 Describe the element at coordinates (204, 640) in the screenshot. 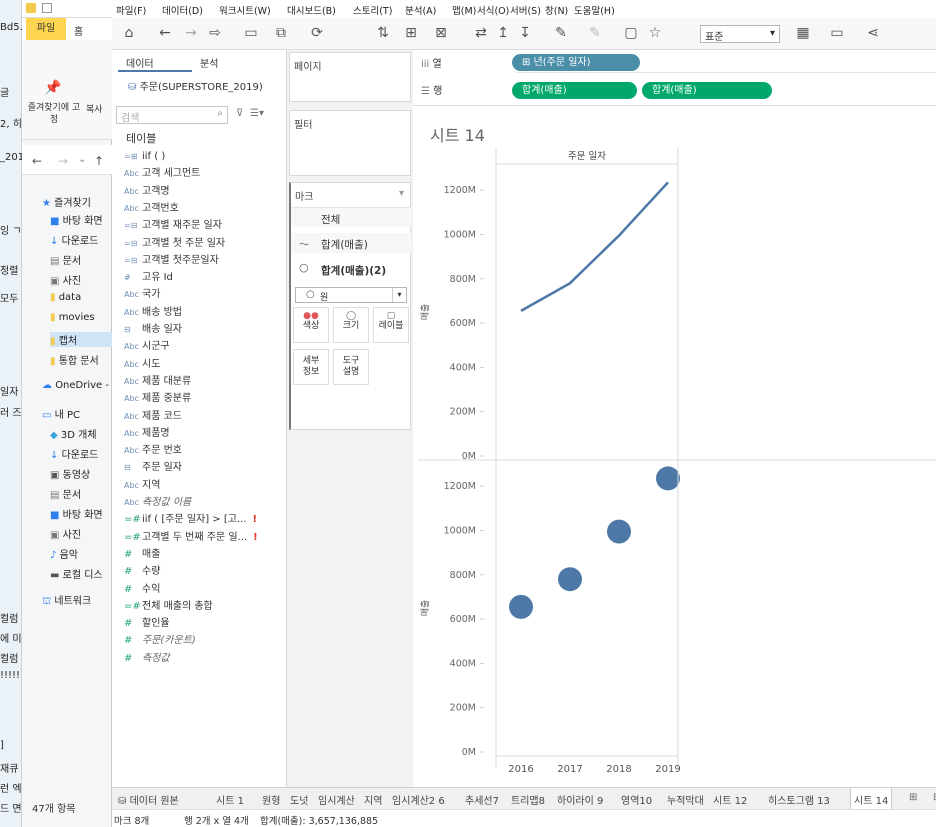

I see `field-28: # 주문(카운트)` at that location.